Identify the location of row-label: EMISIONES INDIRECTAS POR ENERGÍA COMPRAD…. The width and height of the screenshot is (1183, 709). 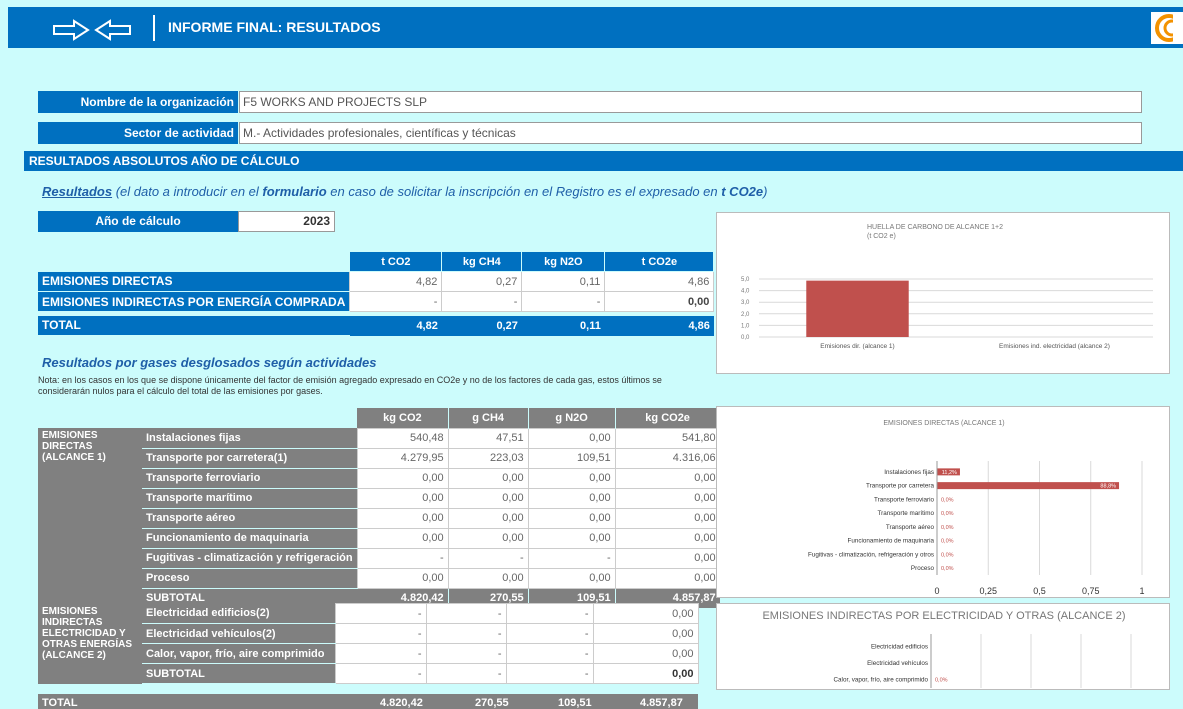
(194, 301).